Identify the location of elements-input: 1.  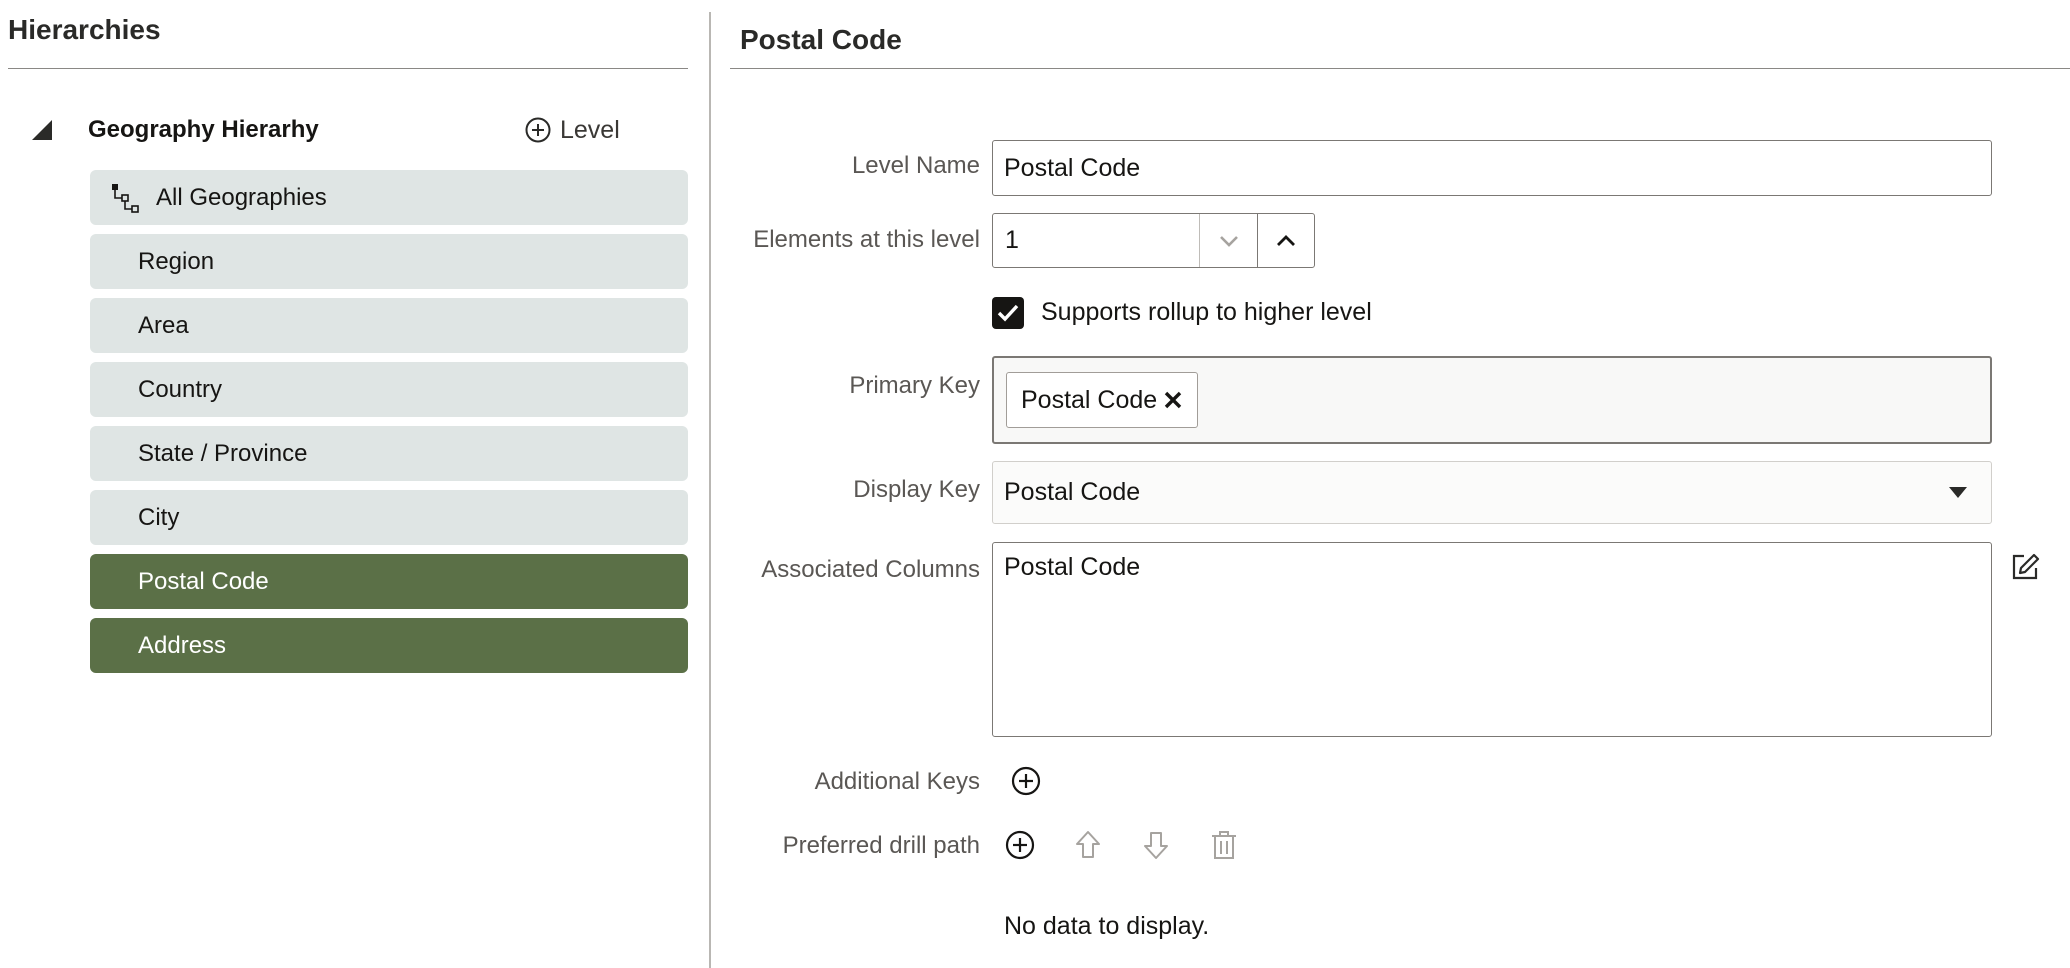
(1096, 240).